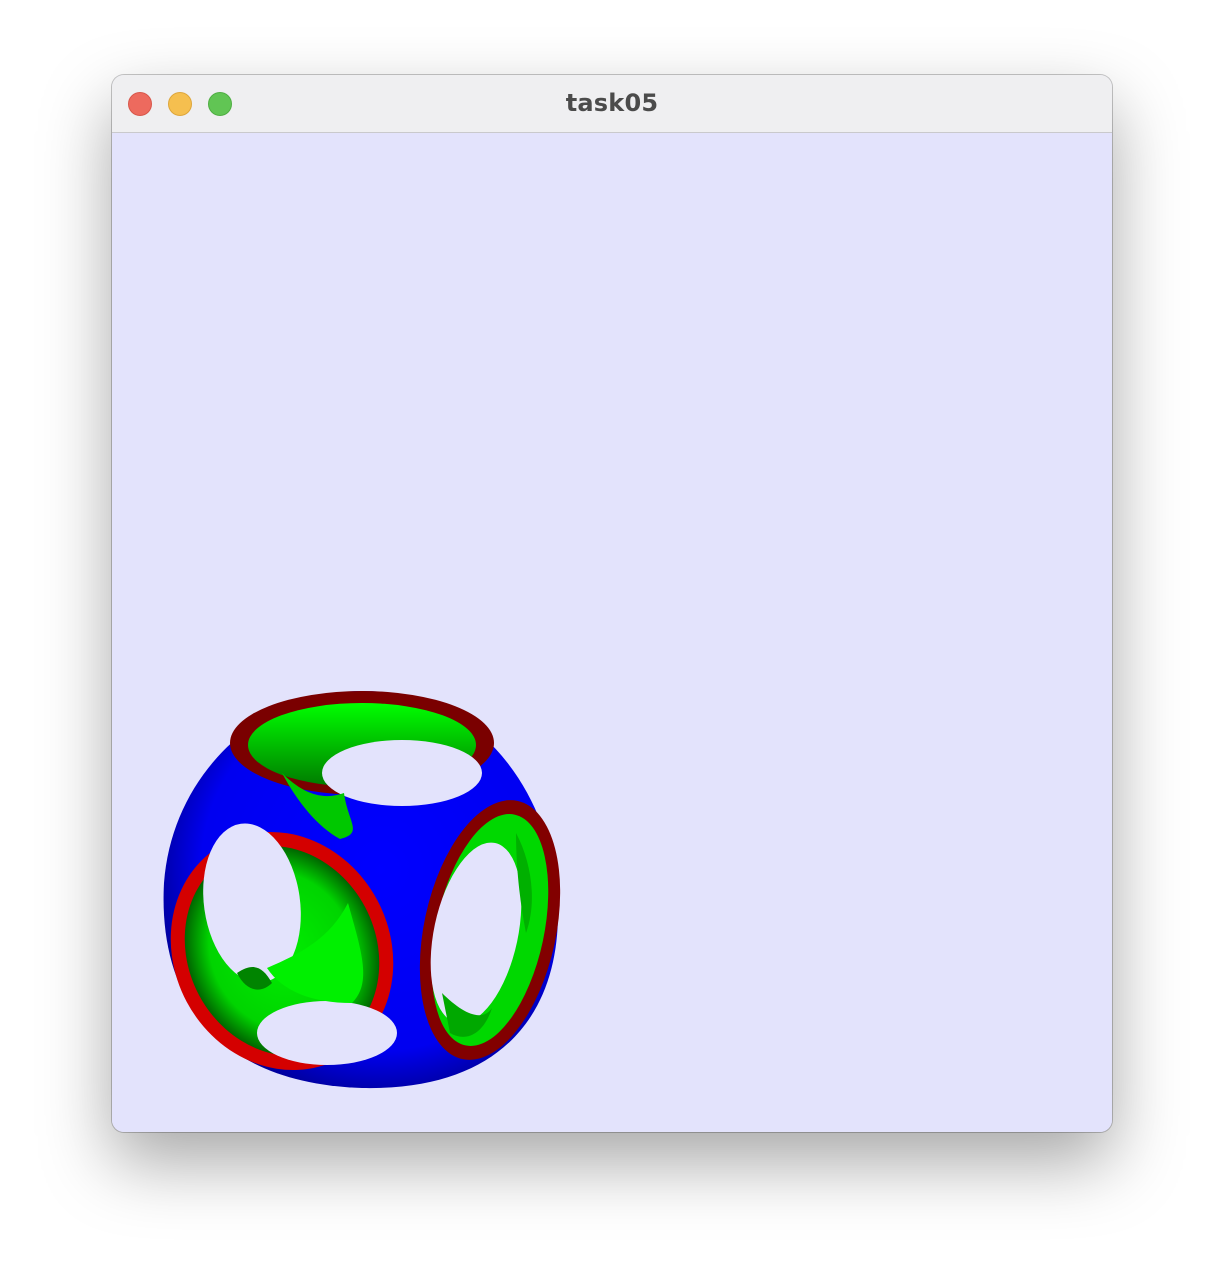 This screenshot has width=1224, height=1280. I want to click on title-bar: task05, so click(612, 104).